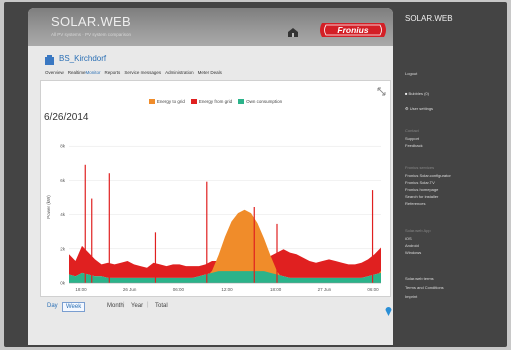 This screenshot has width=511, height=350. What do you see at coordinates (210, 72) in the screenshot?
I see `nav-item-meter-deals: Meter Deals` at bounding box center [210, 72].